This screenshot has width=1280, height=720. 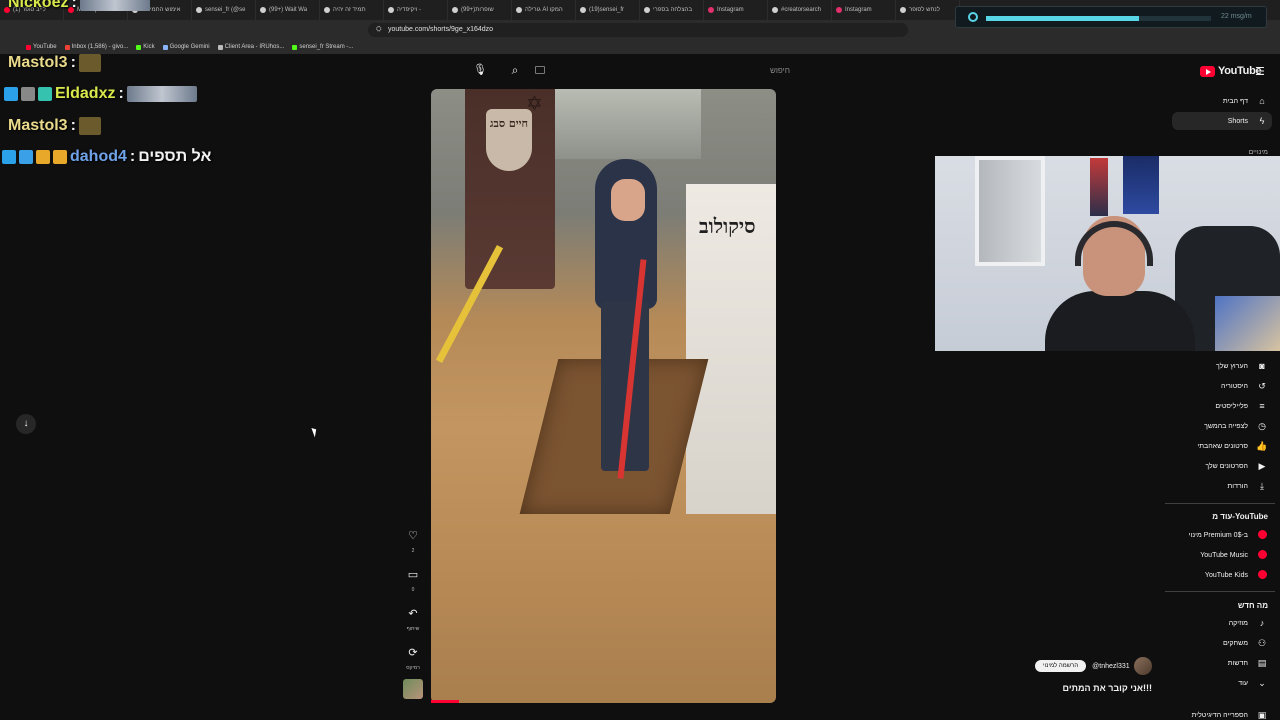 What do you see at coordinates (1220, 503) in the screenshot?
I see `sidebar-divider` at bounding box center [1220, 503].